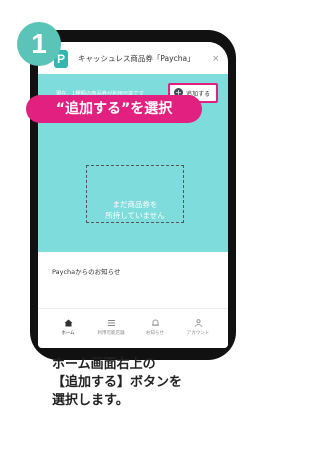 This screenshot has height=451, width=320. I want to click on empty-voucher-text: まだ商品券を 所持していません, so click(135, 210).